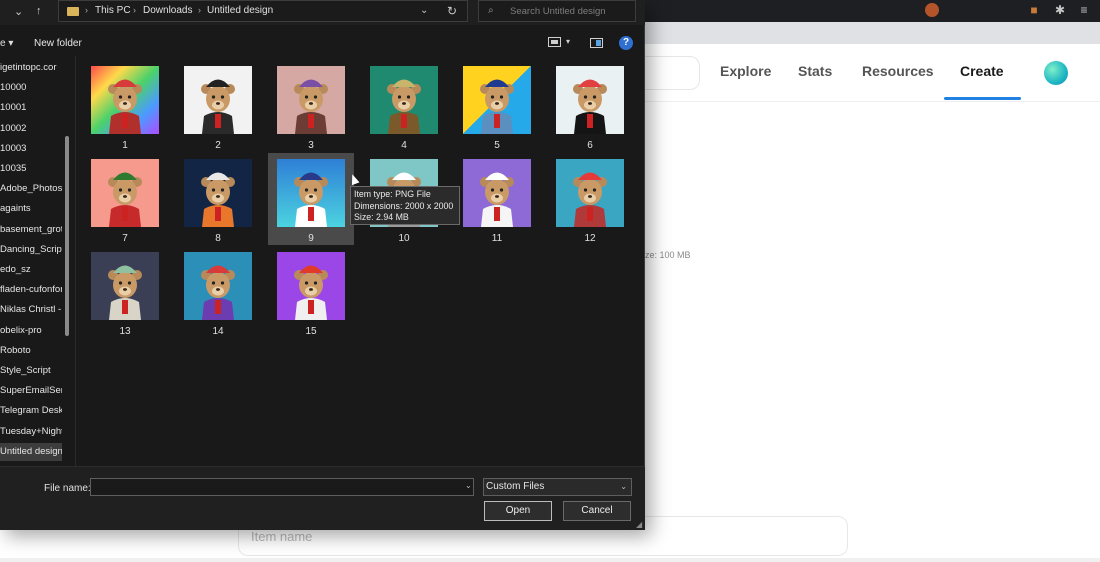 This screenshot has height=562, width=1100. What do you see at coordinates (31, 310) in the screenshot?
I see `nav-item: Niklas Christl -` at bounding box center [31, 310].